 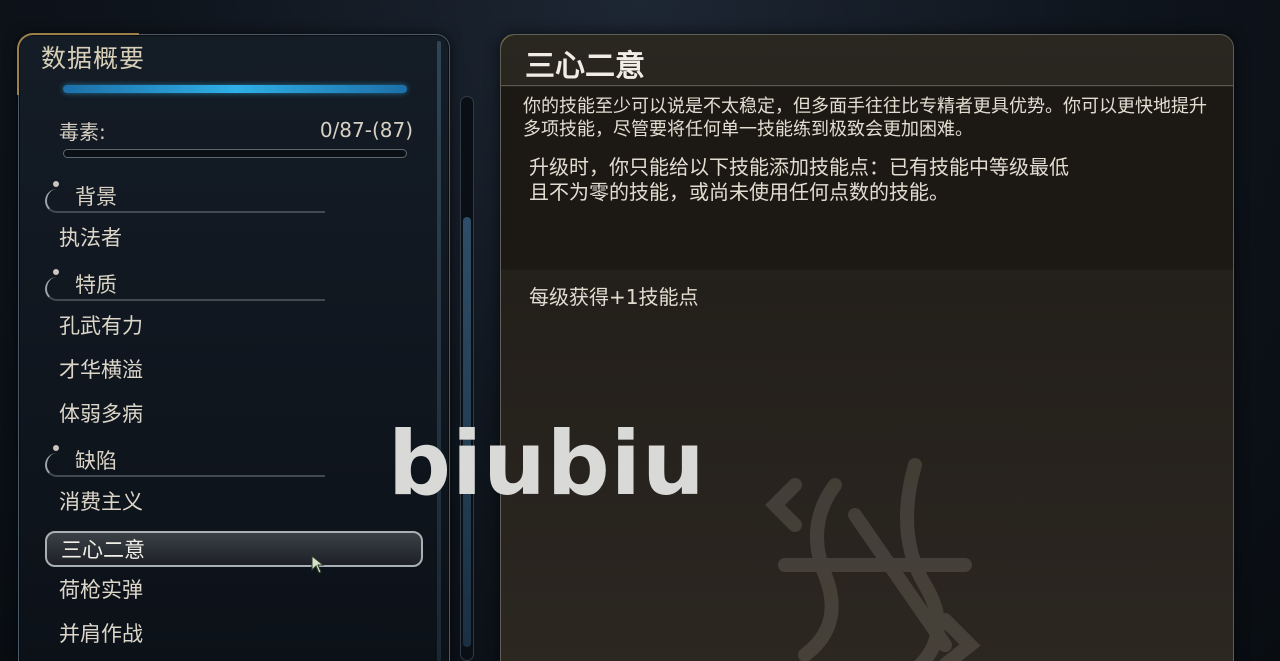 I want to click on toxin-bar, so click(x=235, y=153).